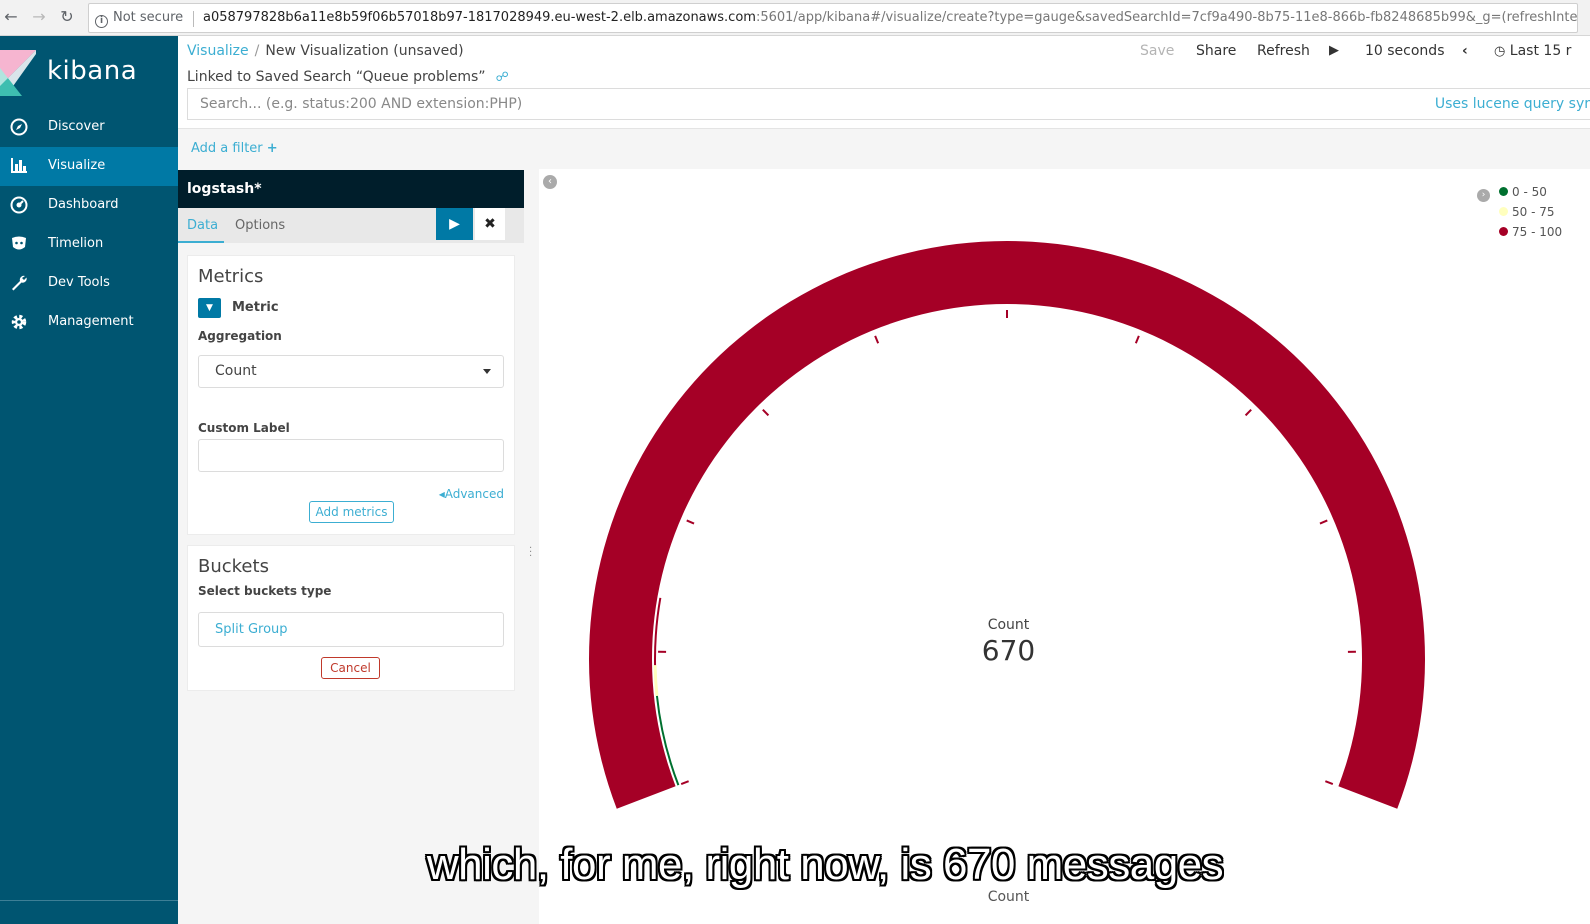  What do you see at coordinates (255, 307) in the screenshot?
I see `metric-label: Metric` at bounding box center [255, 307].